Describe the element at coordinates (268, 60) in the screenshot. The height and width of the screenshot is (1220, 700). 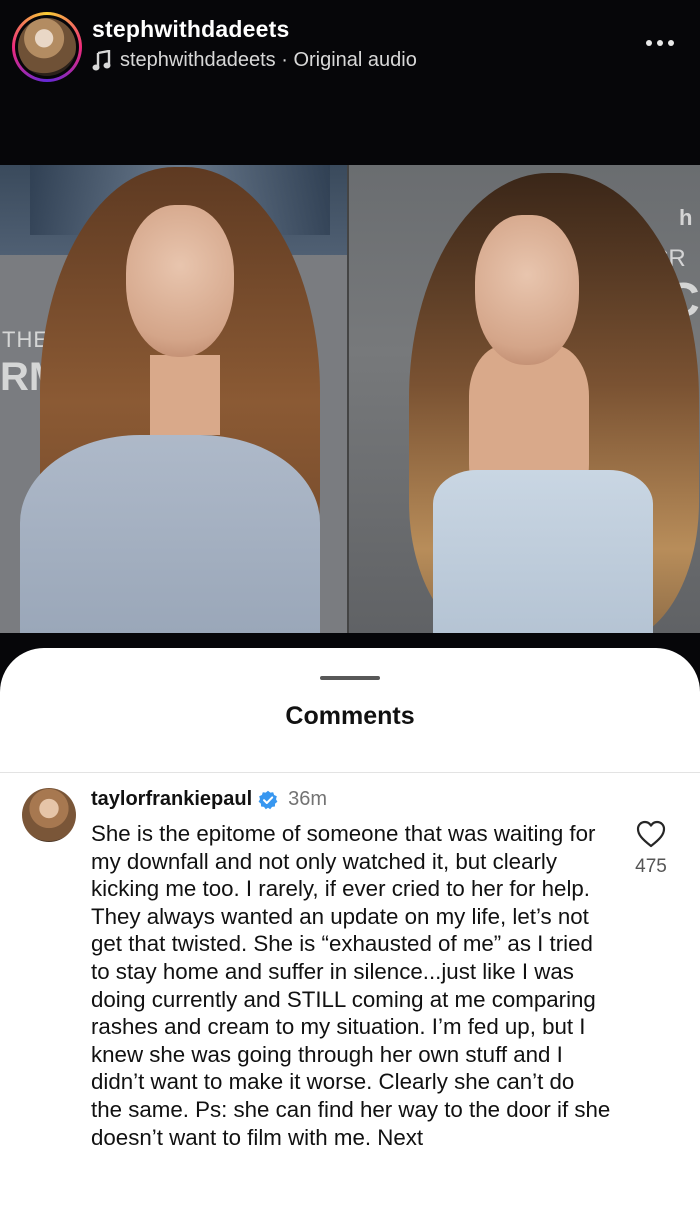
I see `audio-label: stephwithdadeets · Original audio` at that location.